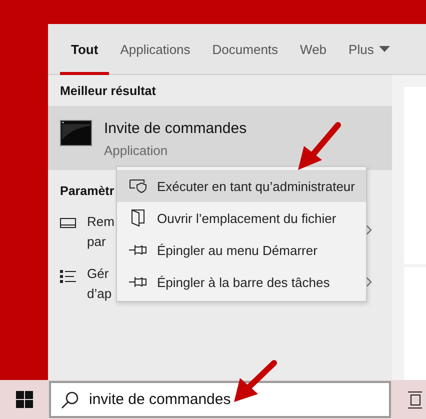 The height and width of the screenshot is (419, 426). What do you see at coordinates (220, 138) in the screenshot?
I see `result-item: Invite de commandes Application` at bounding box center [220, 138].